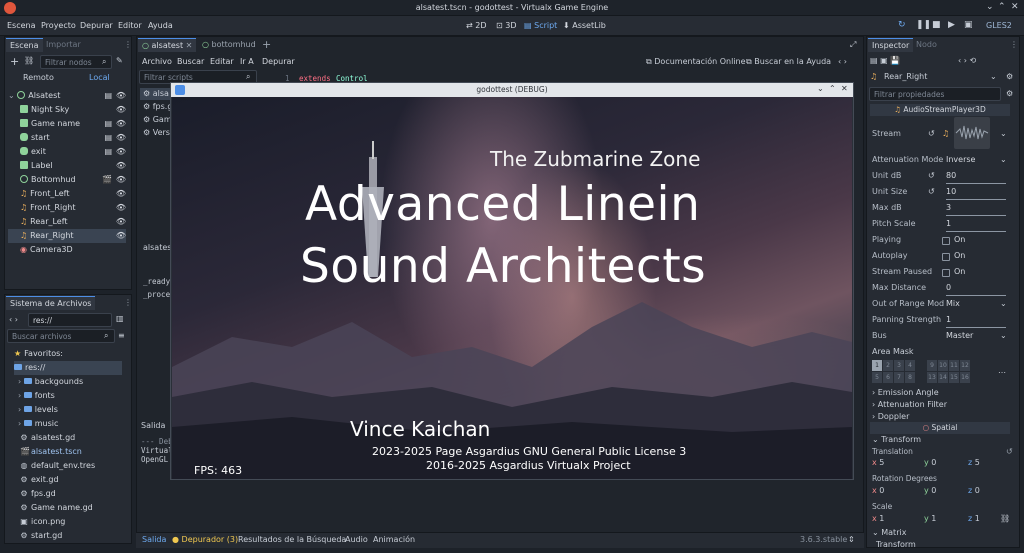 Image resolution: width=1024 pixels, height=553 pixels. I want to click on scale-fields: x 1 y 1 z 1, so click(939, 520).